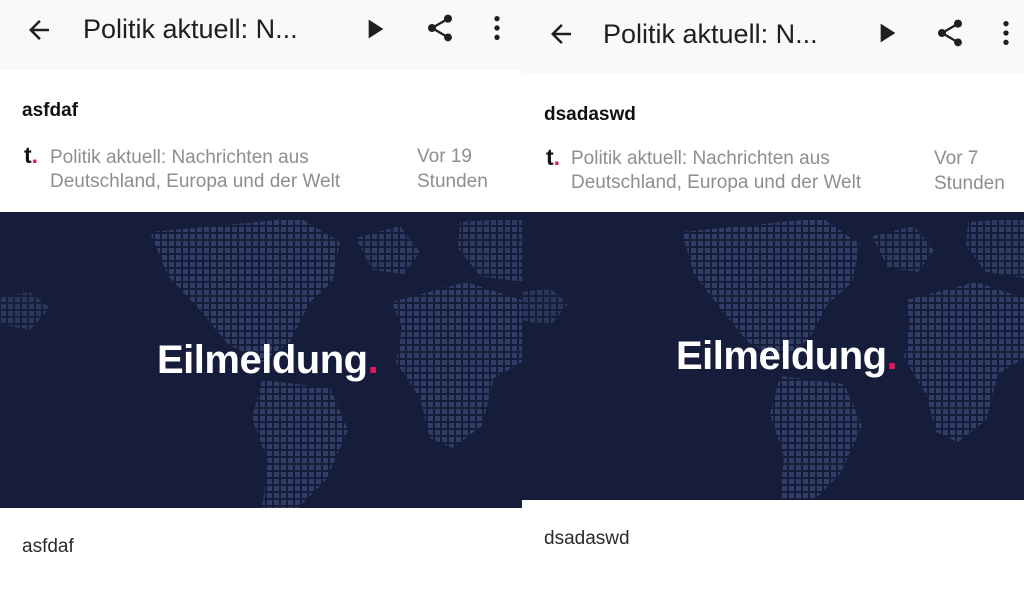 Image resolution: width=1024 pixels, height=598 pixels. Describe the element at coordinates (50, 110) in the screenshot. I see `article-headline: asfdaf` at that location.